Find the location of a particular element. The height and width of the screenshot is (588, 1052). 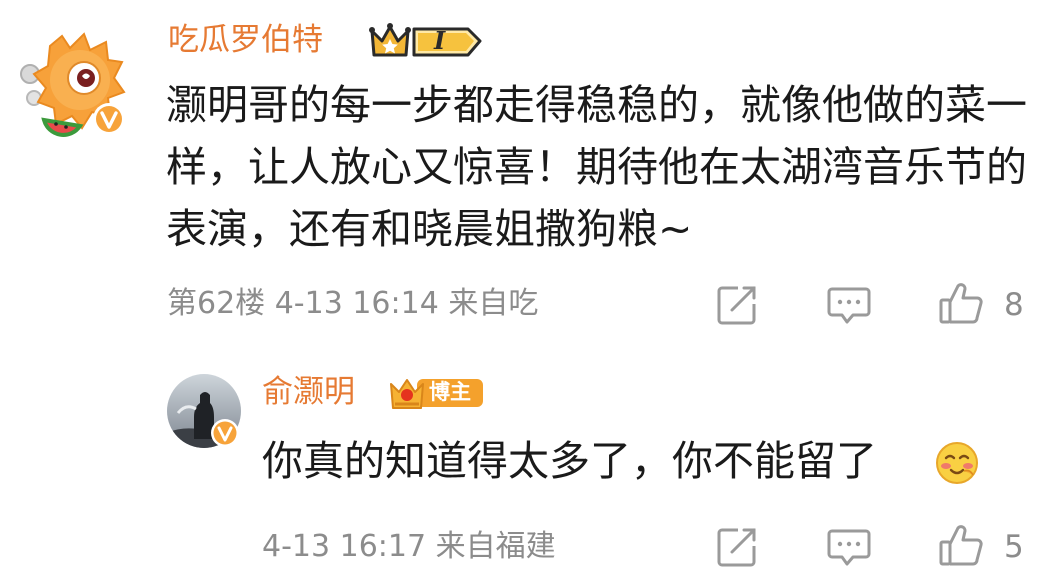

meta-fade-overlay is located at coordinates (576, 305).